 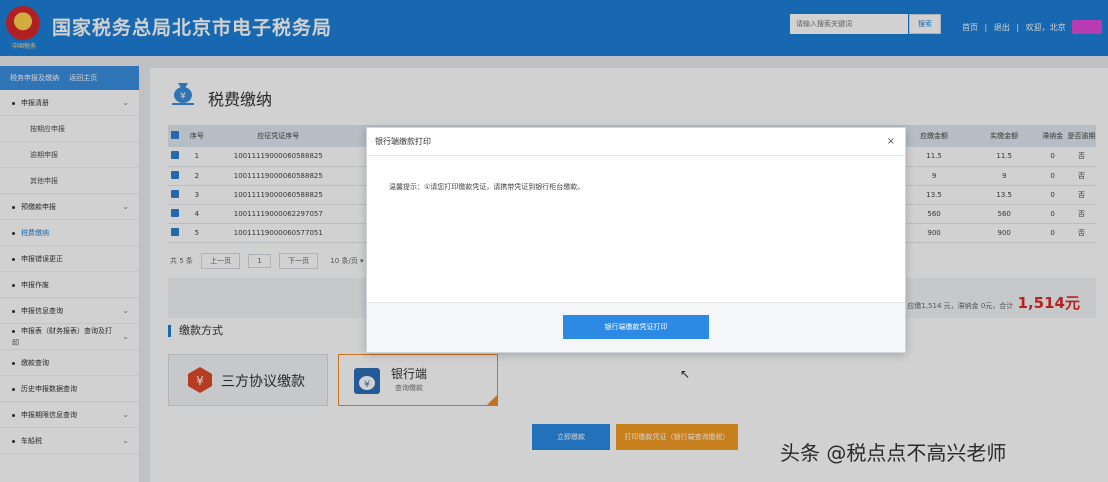 I want to click on watermark: 头条 @税点点不高兴老师, so click(x=893, y=453).